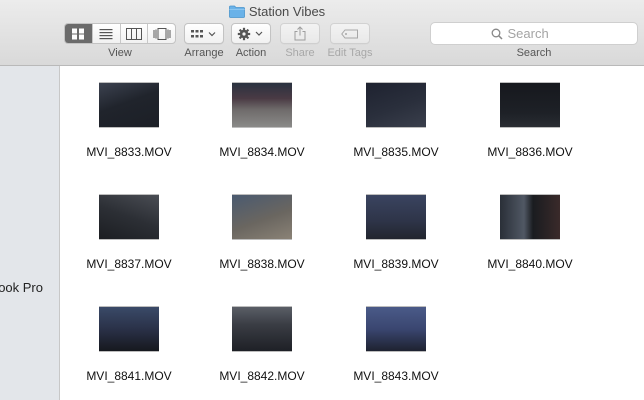 Image resolution: width=644 pixels, height=400 pixels. I want to click on list-icon, so click(106, 33).